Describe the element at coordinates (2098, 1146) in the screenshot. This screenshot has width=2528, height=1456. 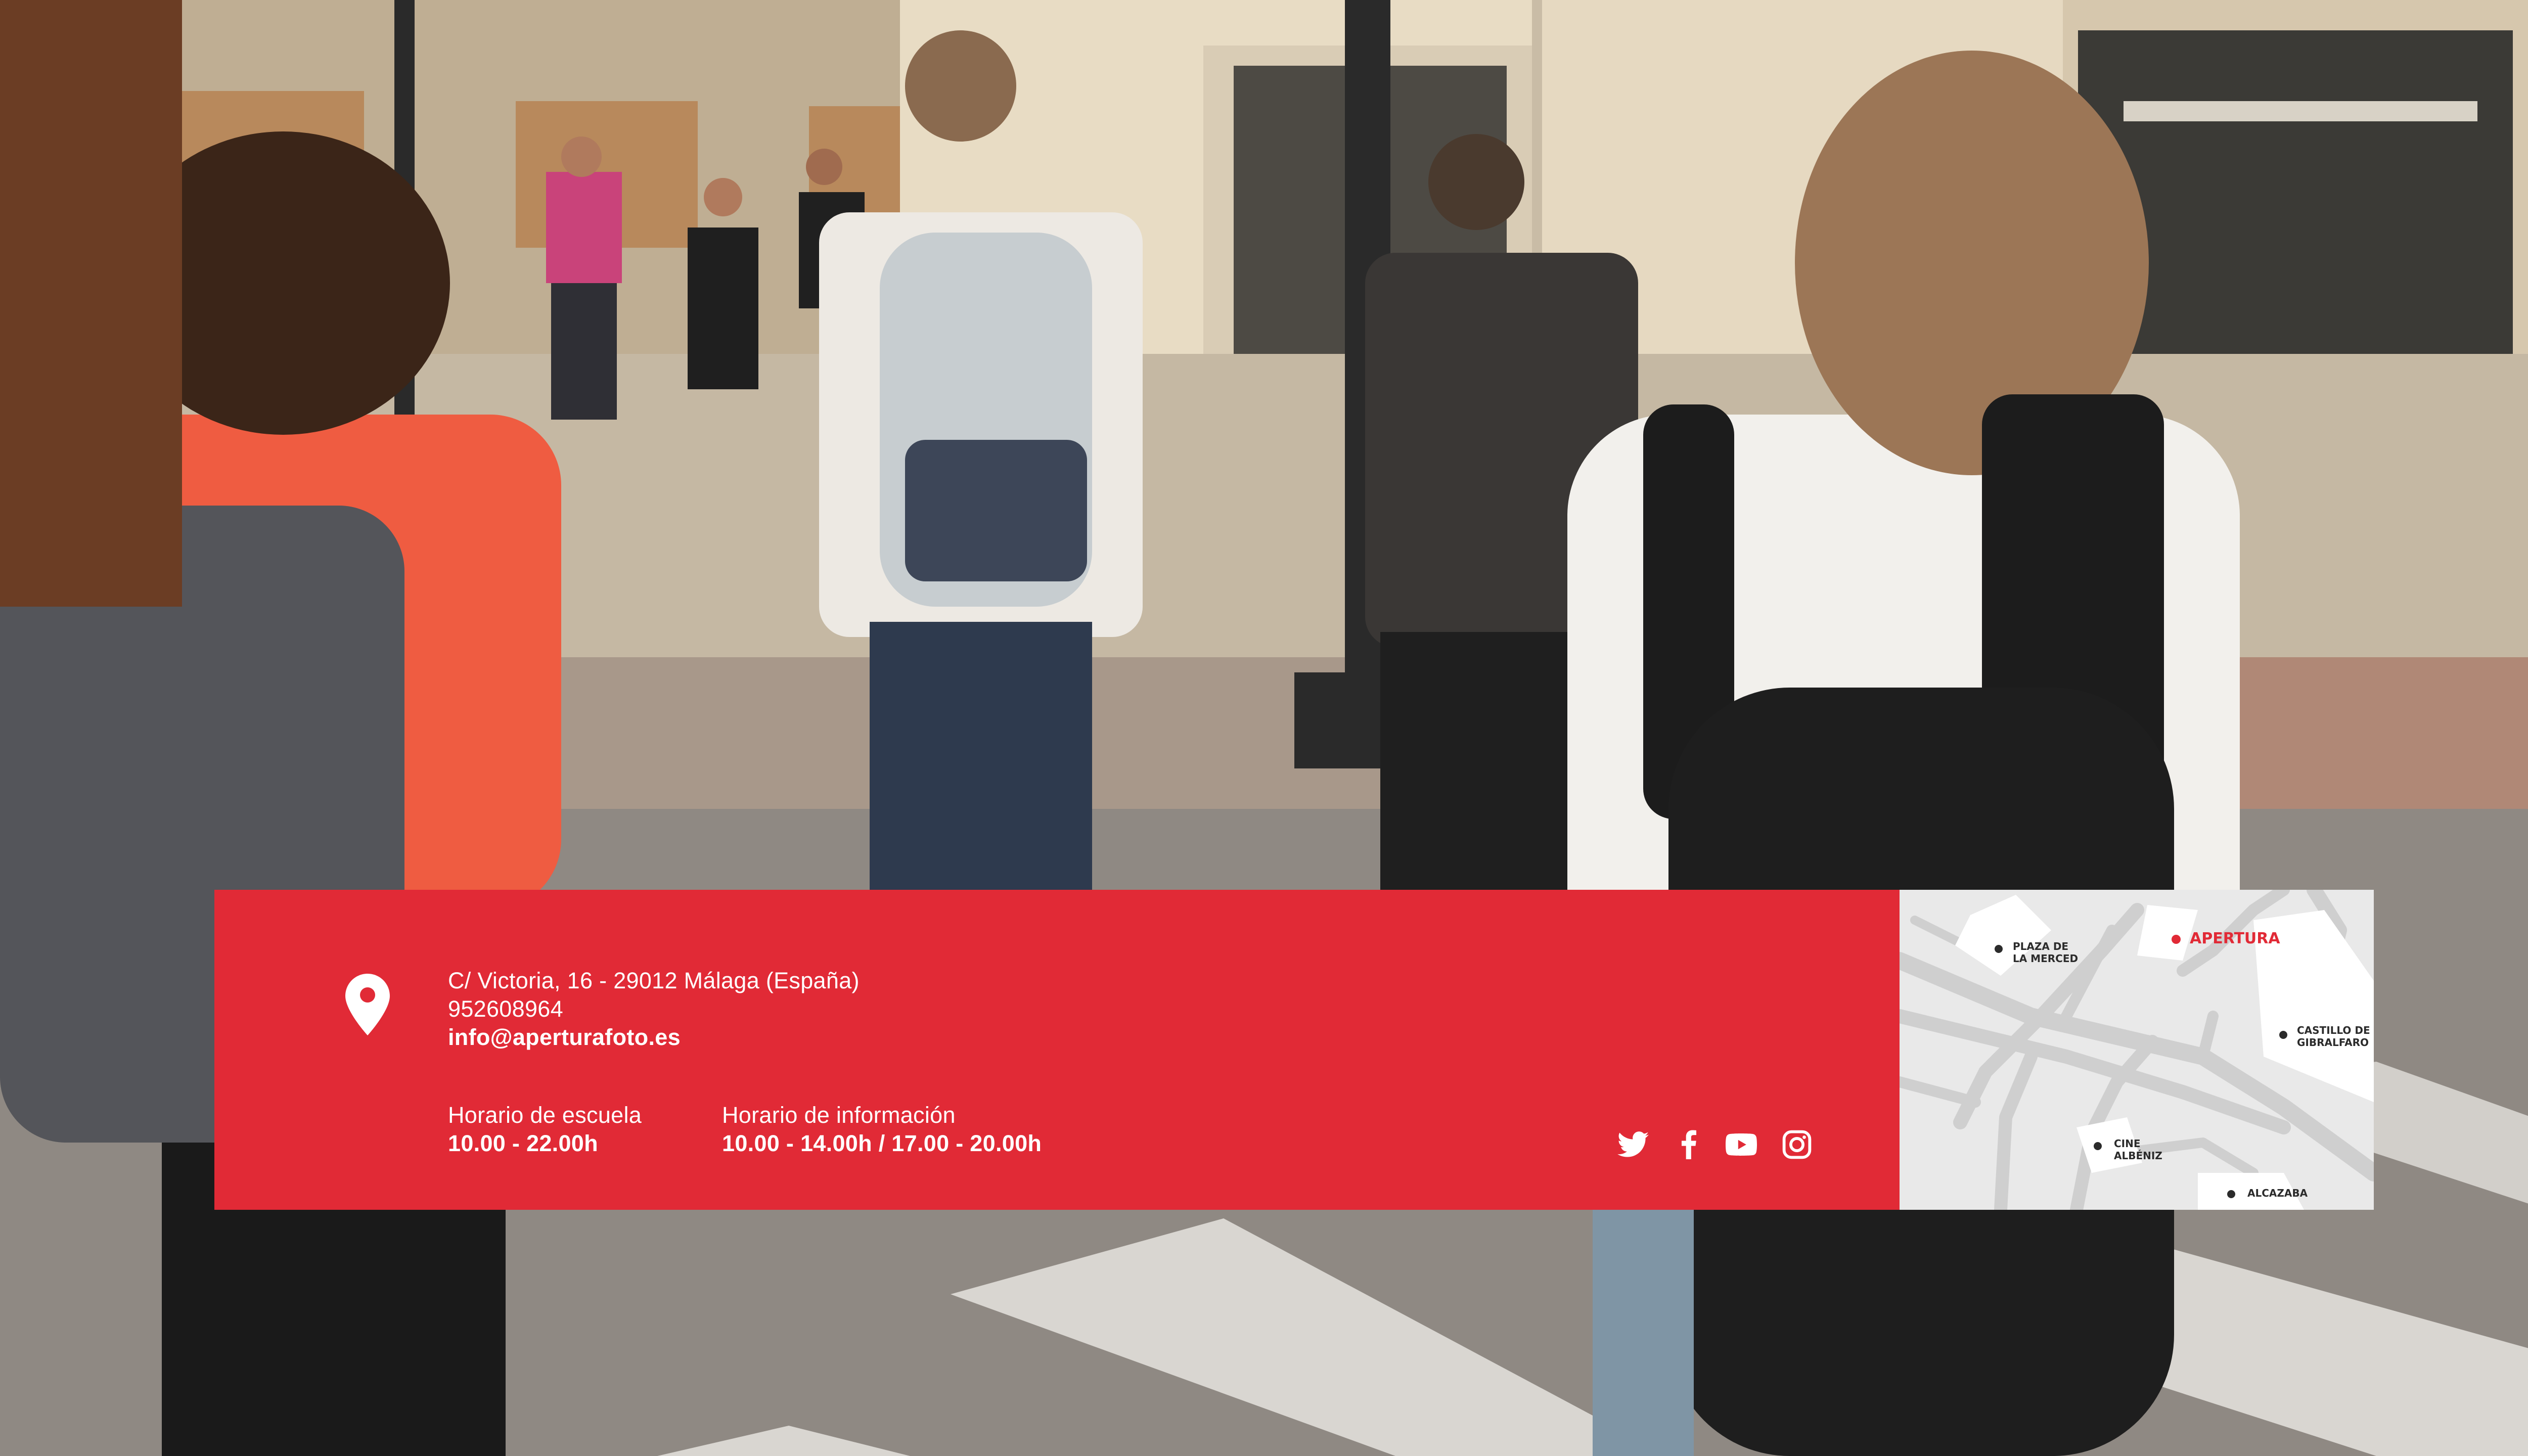
I see `map-marker-cine` at that location.